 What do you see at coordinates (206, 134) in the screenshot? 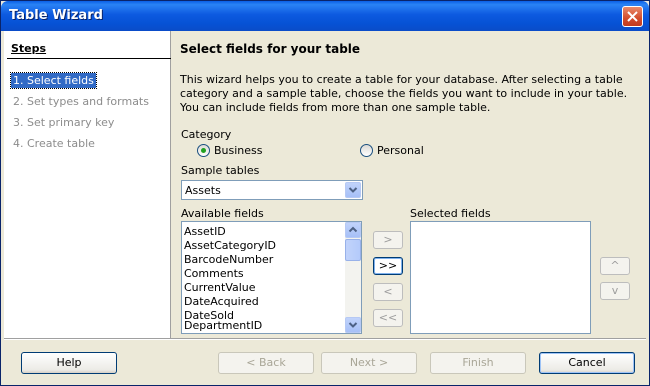
I see `category-label: Category` at bounding box center [206, 134].